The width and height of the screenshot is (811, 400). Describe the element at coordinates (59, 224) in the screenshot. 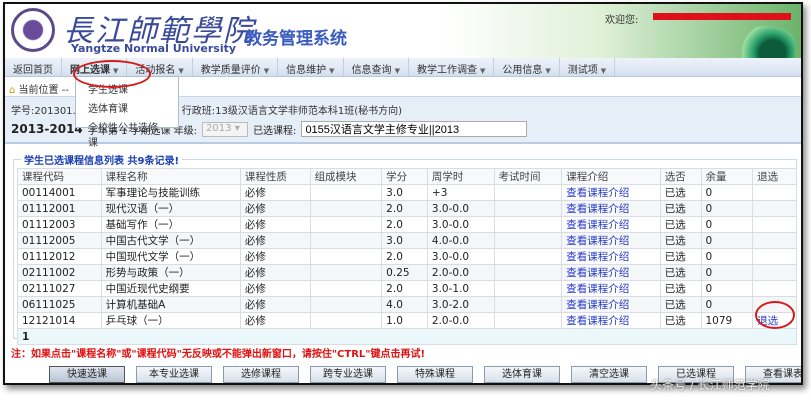

I see `table-cell: 01112003` at that location.